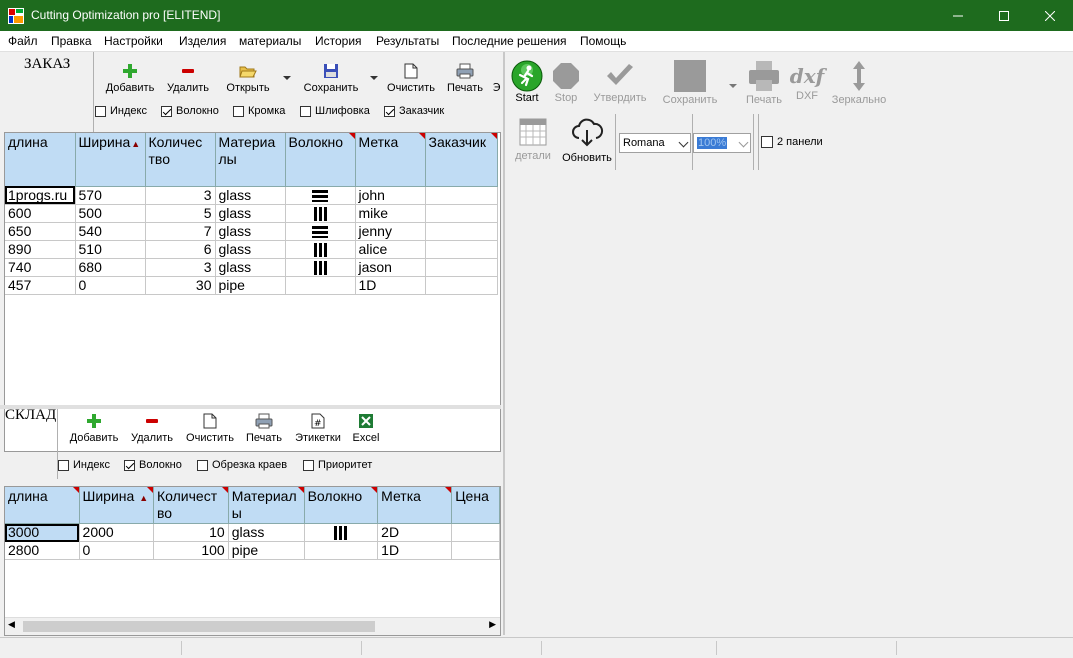  Describe the element at coordinates (133, 41) in the screenshot. I see `menu-settings: Настройки` at that location.